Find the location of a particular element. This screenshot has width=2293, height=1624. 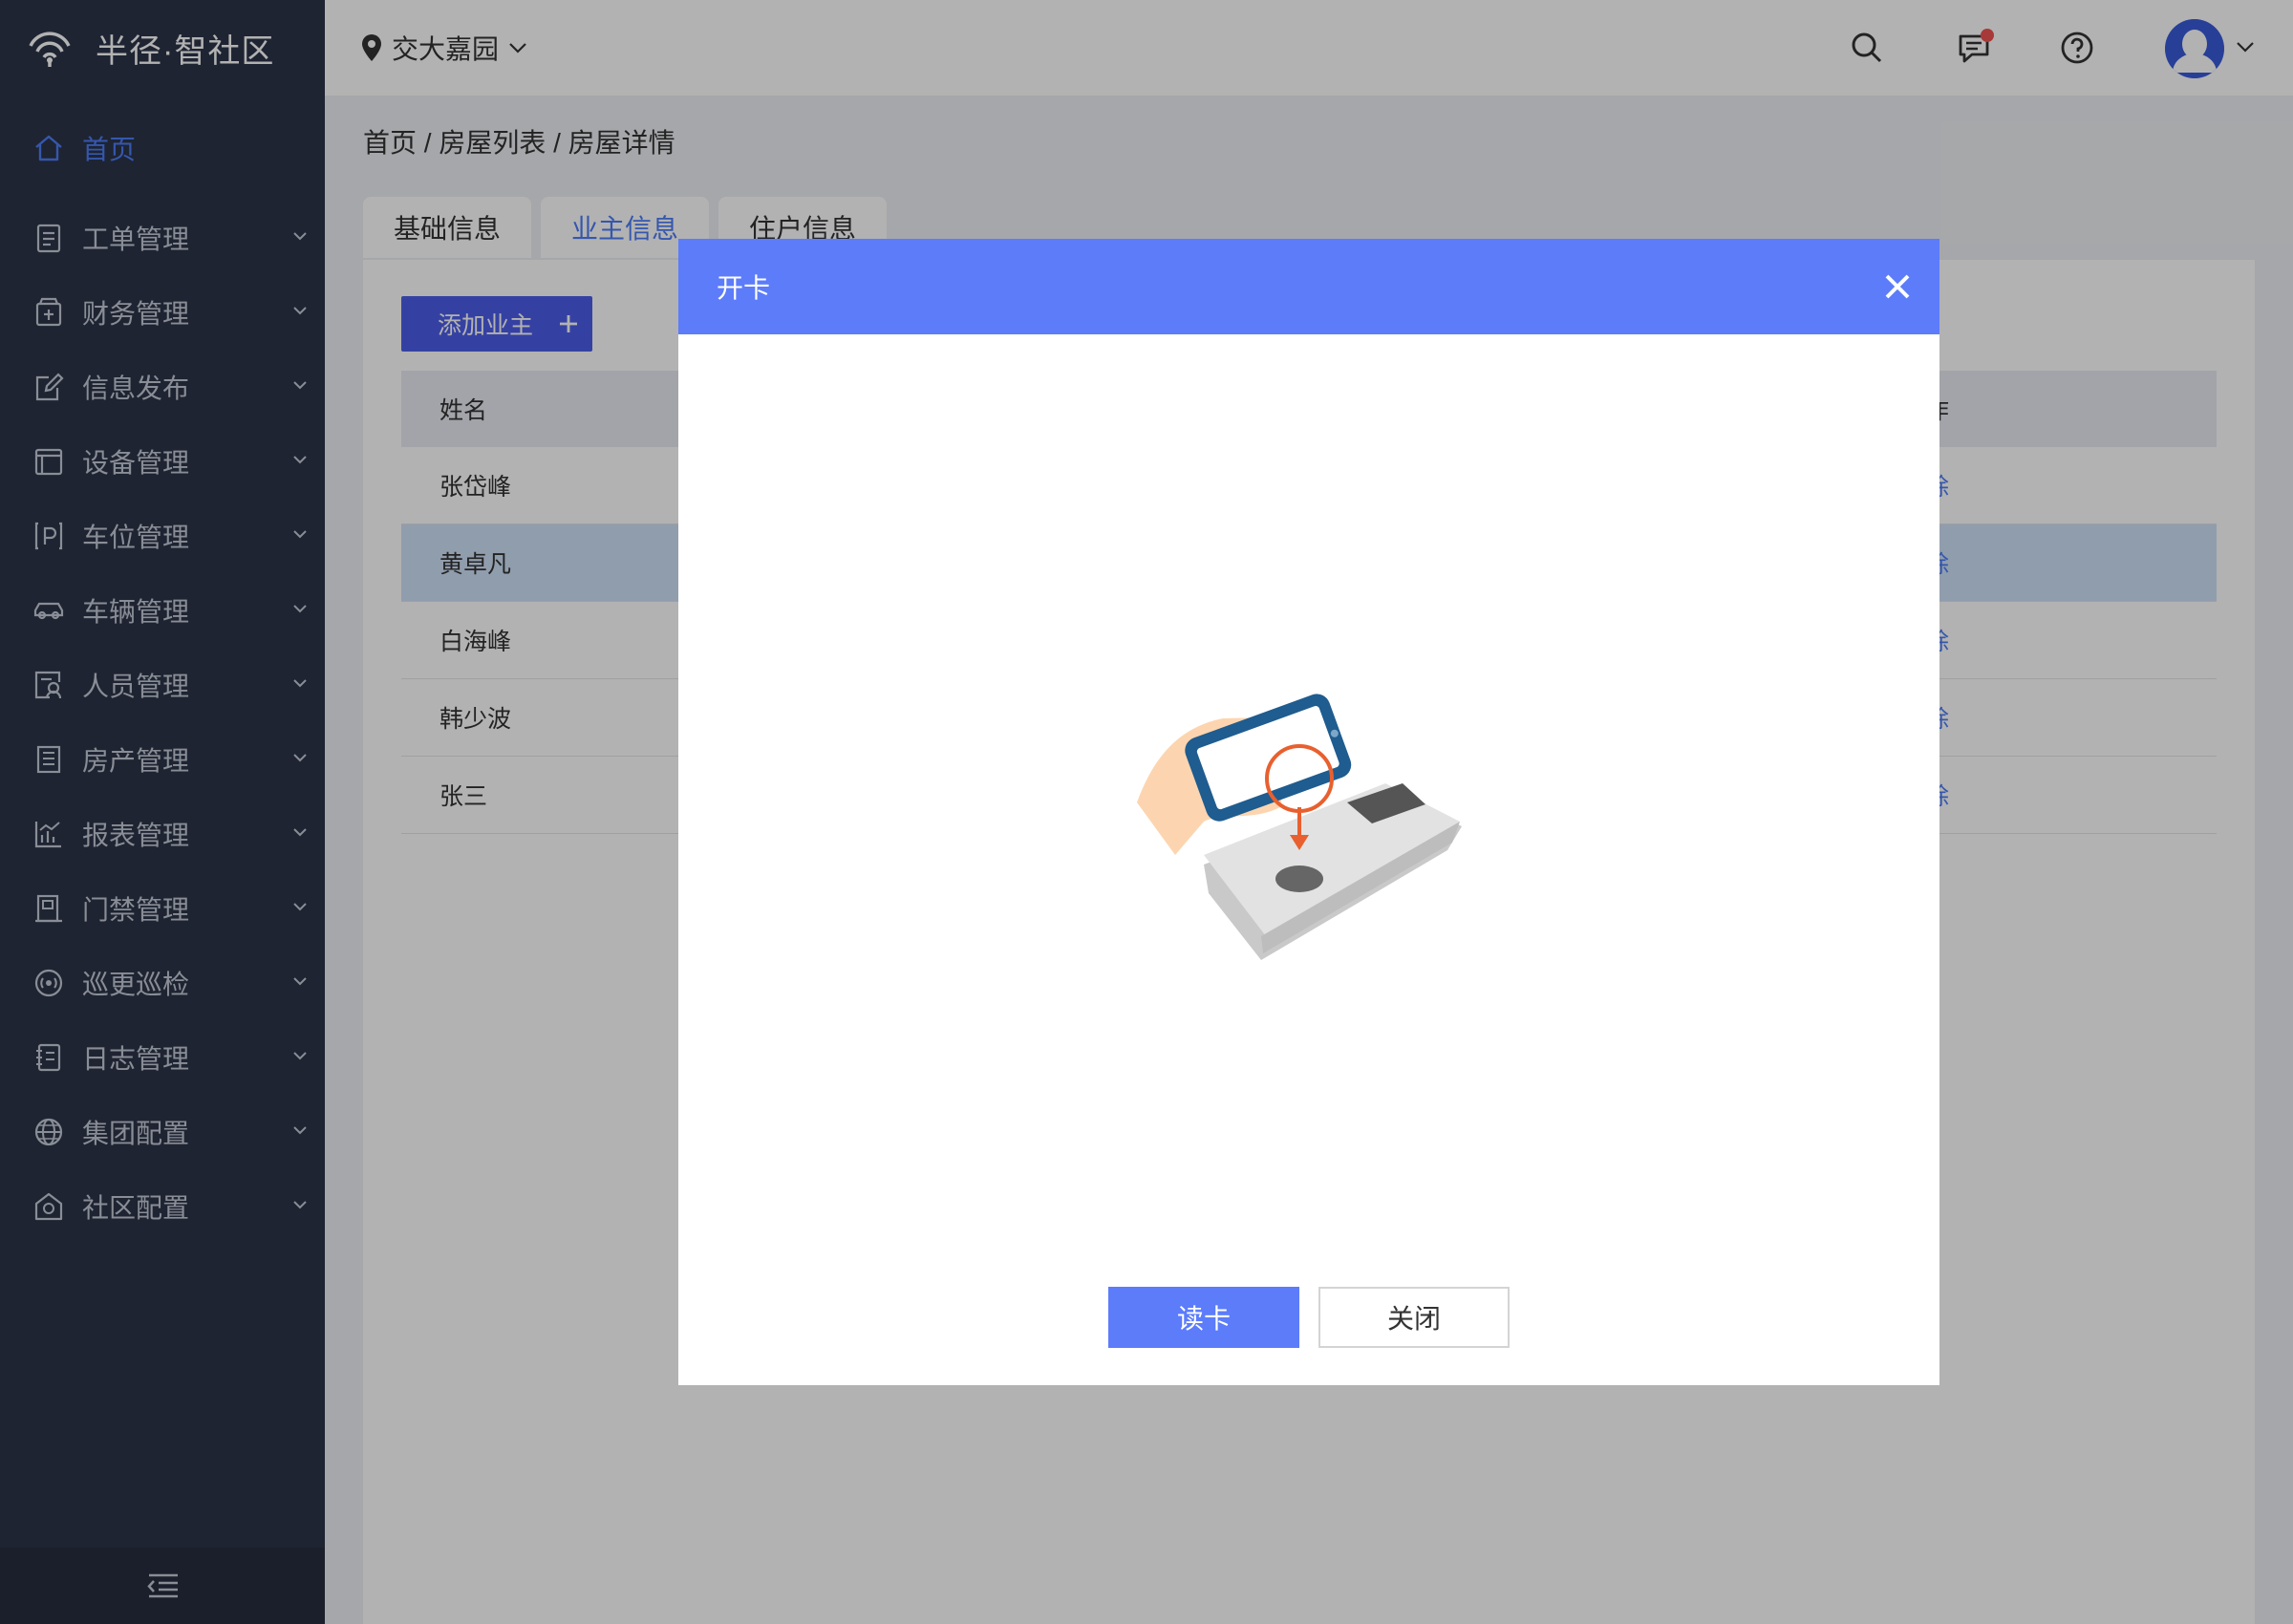

read-card-button: 读卡 is located at coordinates (1203, 1317).